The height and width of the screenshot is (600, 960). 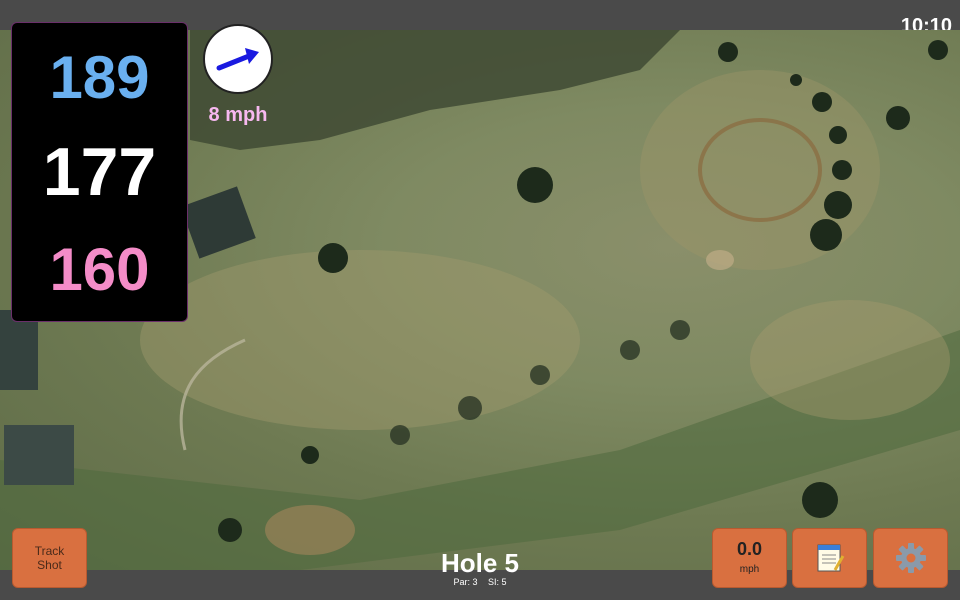 What do you see at coordinates (49, 565) in the screenshot?
I see `track-shot-label-2: Shot` at bounding box center [49, 565].